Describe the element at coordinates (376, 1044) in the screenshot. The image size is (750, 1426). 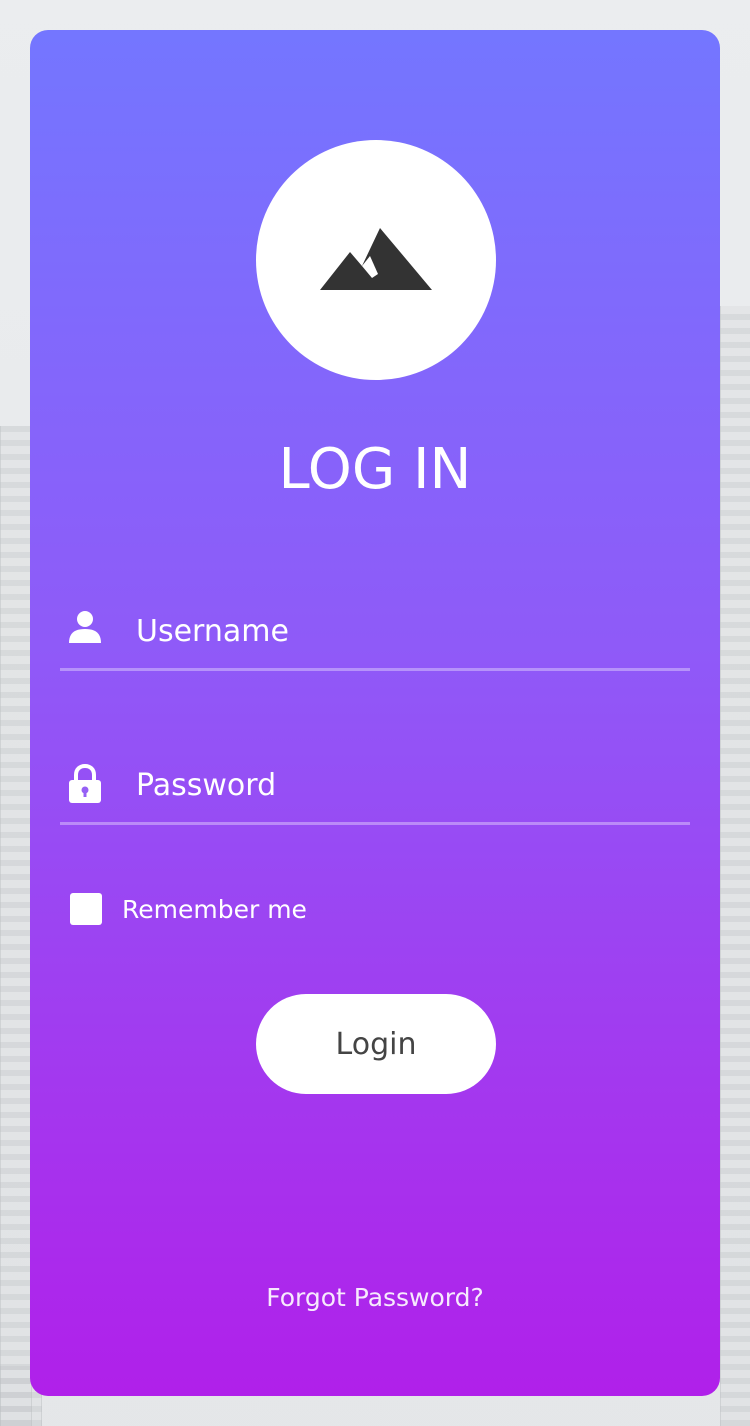
I see `login-button: Login` at that location.